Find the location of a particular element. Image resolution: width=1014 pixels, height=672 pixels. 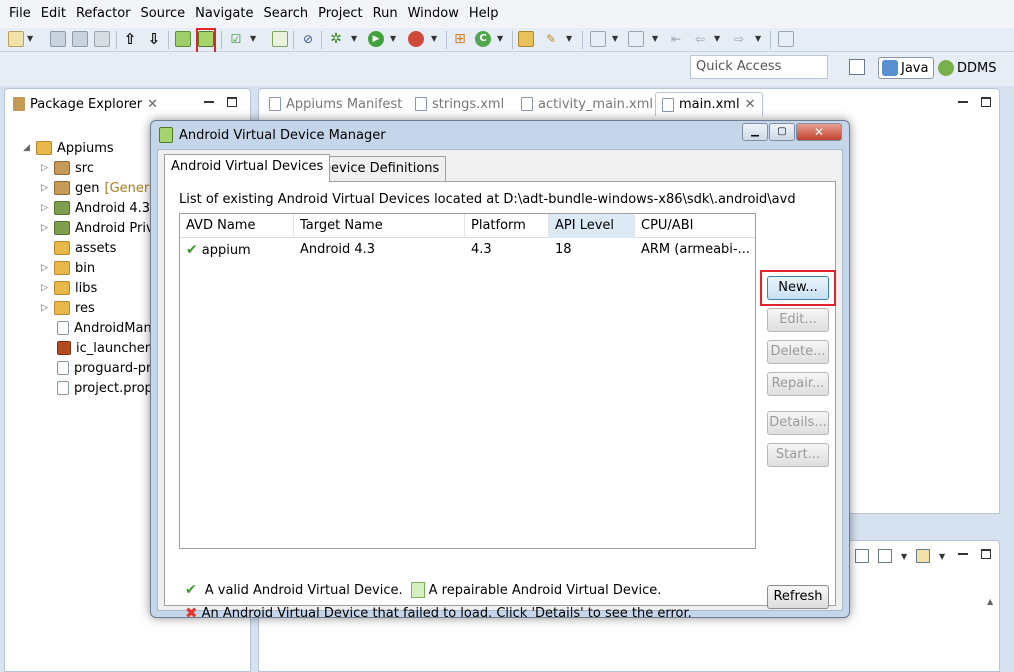

new-wizard-icon is located at coordinates (16, 39).